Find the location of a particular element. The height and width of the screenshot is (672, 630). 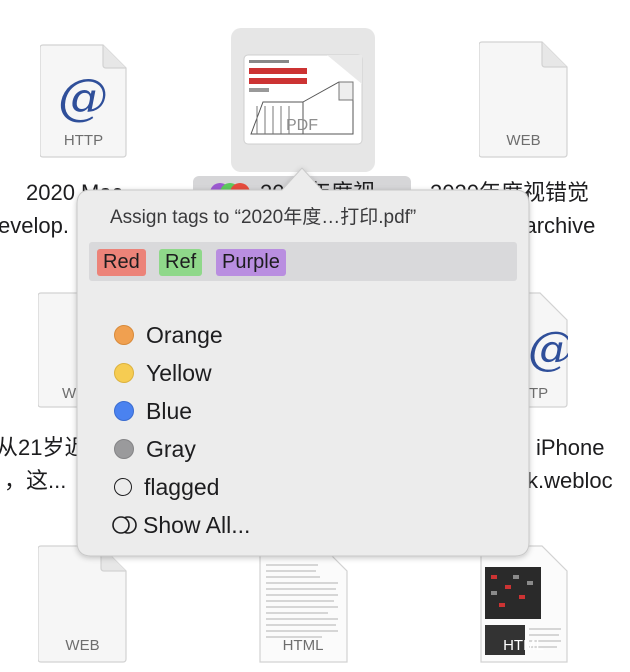

tag-menu-item-yellow: Yellow is located at coordinates (163, 373).